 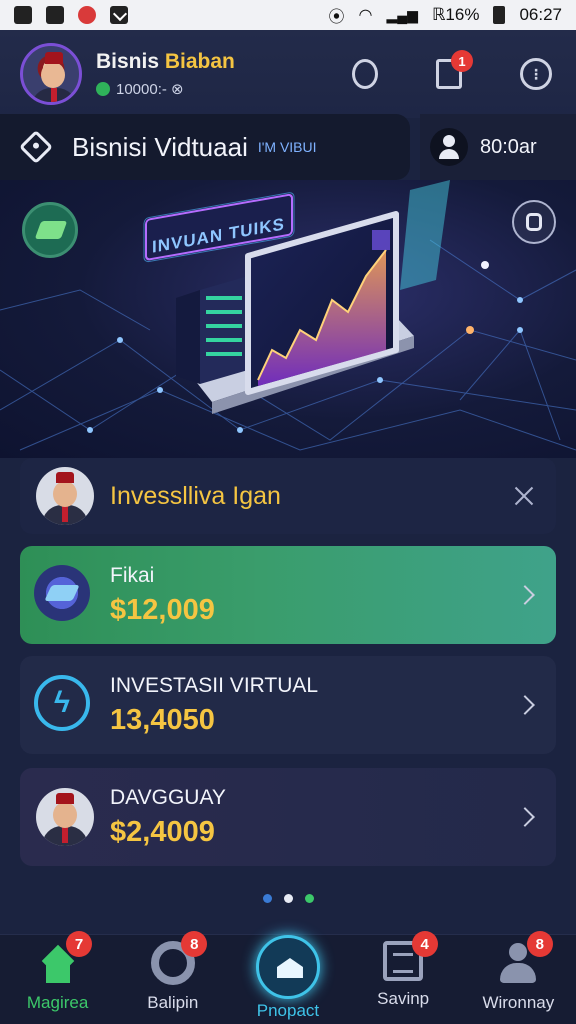 I want to click on card-text: Fikai $12,009, so click(x=162, y=595).